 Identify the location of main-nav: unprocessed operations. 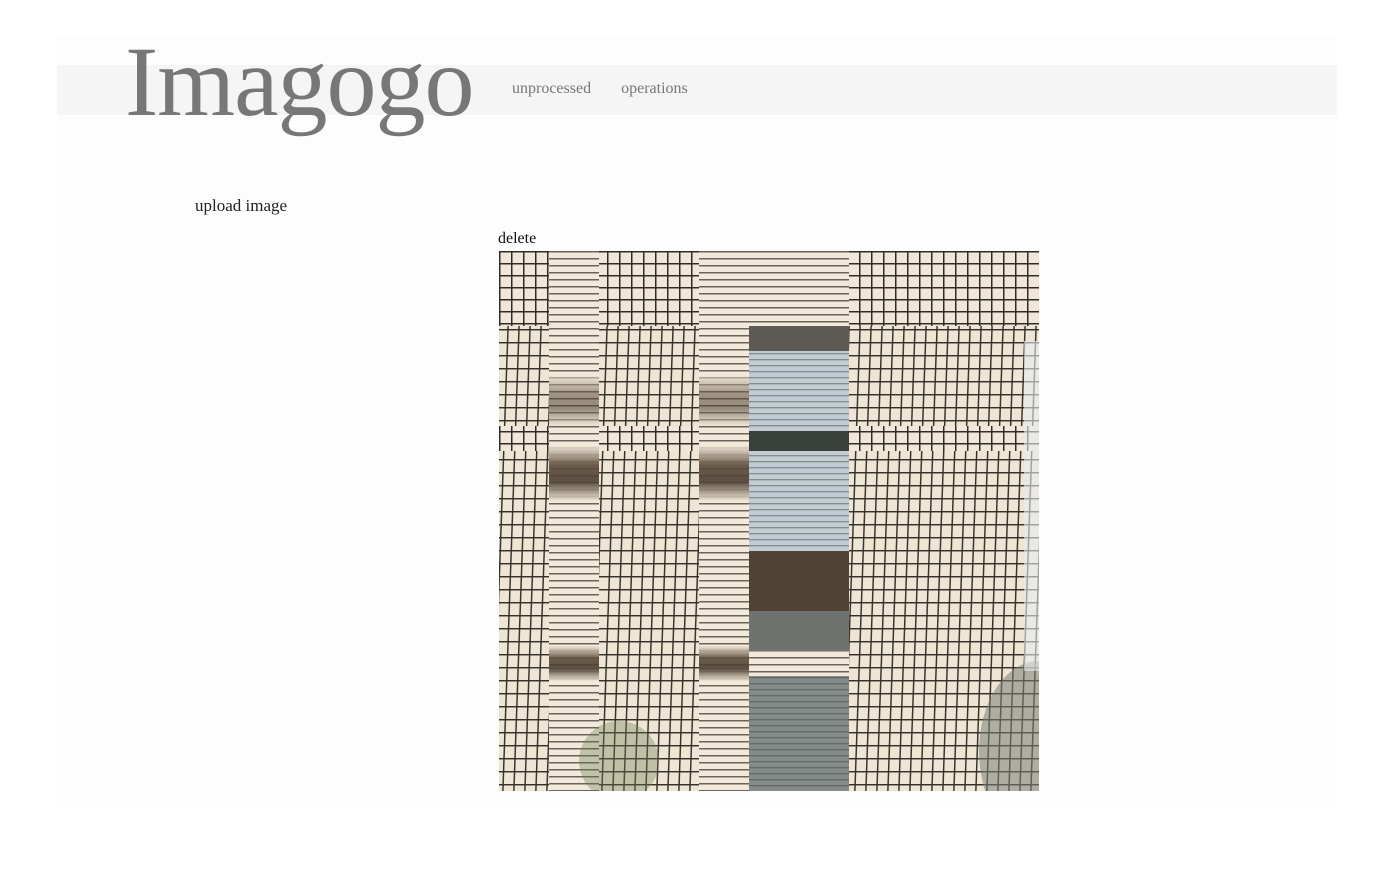
(600, 89).